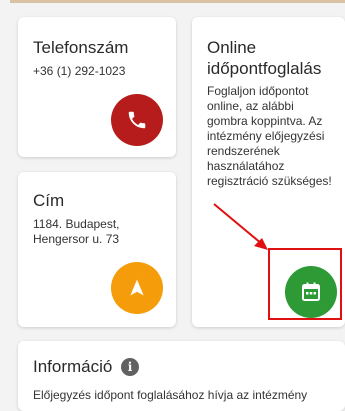 The image size is (345, 411). What do you see at coordinates (49, 200) in the screenshot?
I see `address-card-title: Cím` at bounding box center [49, 200].